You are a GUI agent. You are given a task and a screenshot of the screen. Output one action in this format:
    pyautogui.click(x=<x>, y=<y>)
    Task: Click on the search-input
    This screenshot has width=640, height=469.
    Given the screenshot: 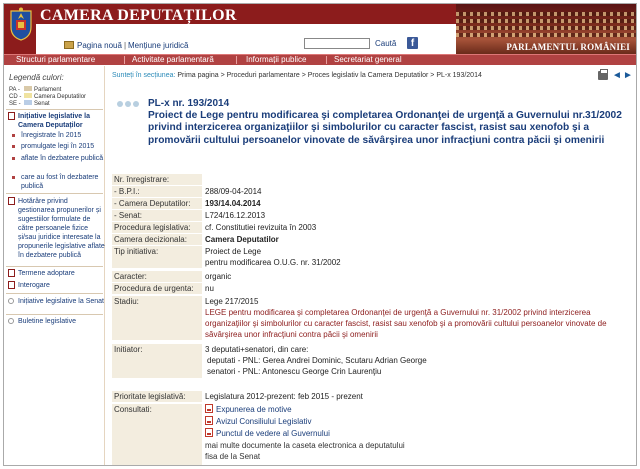 What is the action you would take?
    pyautogui.click(x=337, y=43)
    